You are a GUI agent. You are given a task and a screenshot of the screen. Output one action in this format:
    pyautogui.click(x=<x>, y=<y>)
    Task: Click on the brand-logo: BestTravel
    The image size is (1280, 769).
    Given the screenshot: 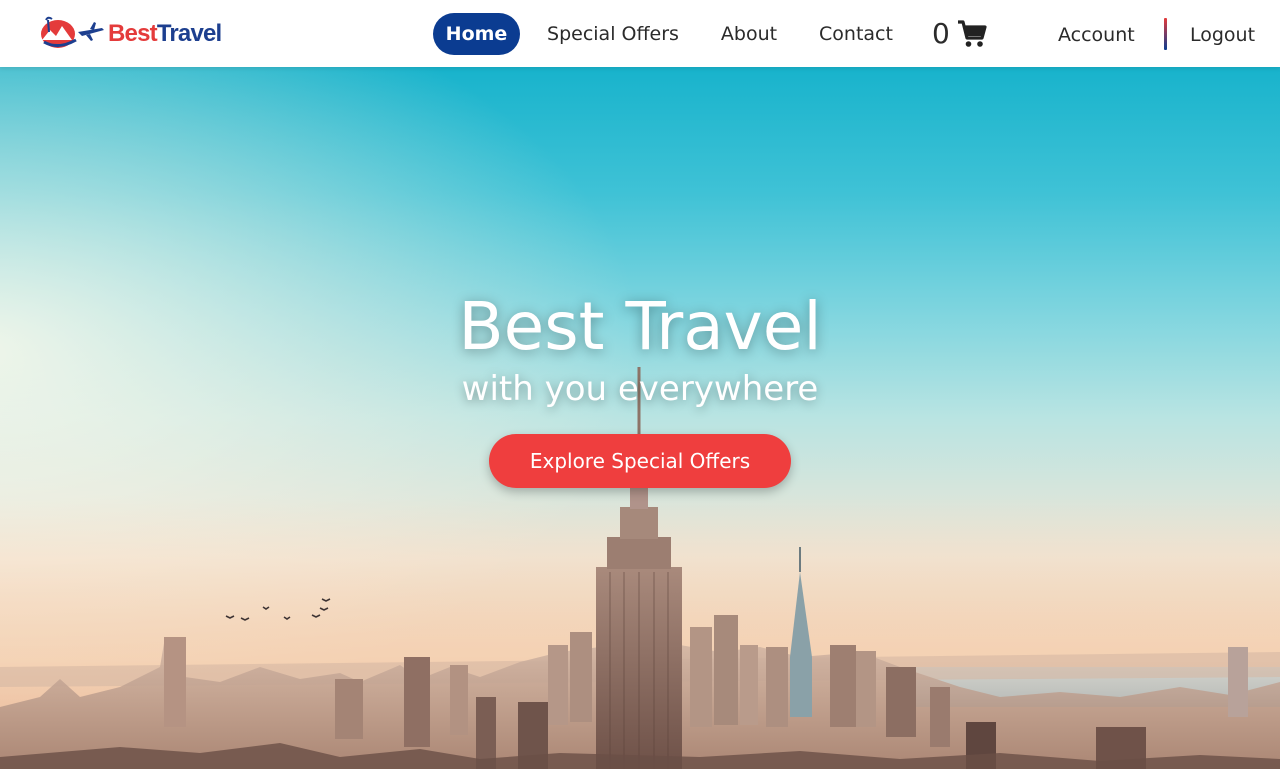 What is the action you would take?
    pyautogui.click(x=129, y=34)
    